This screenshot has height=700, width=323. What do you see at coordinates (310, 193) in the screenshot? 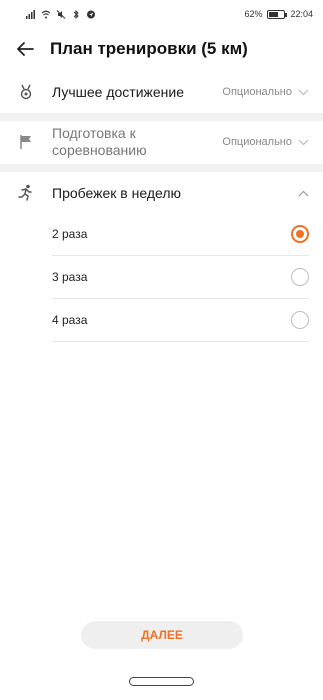
I see `runs-per-week-toggle` at bounding box center [310, 193].